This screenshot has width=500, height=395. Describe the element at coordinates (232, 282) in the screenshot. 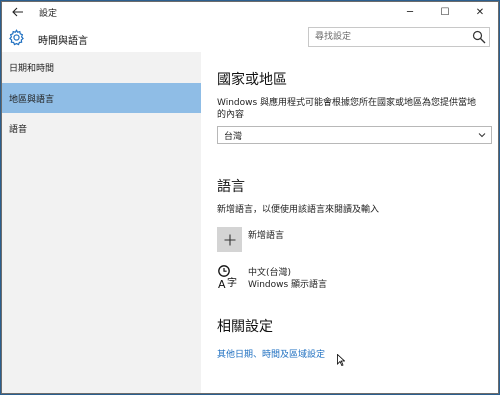

I see `svg-text: 字` at that location.